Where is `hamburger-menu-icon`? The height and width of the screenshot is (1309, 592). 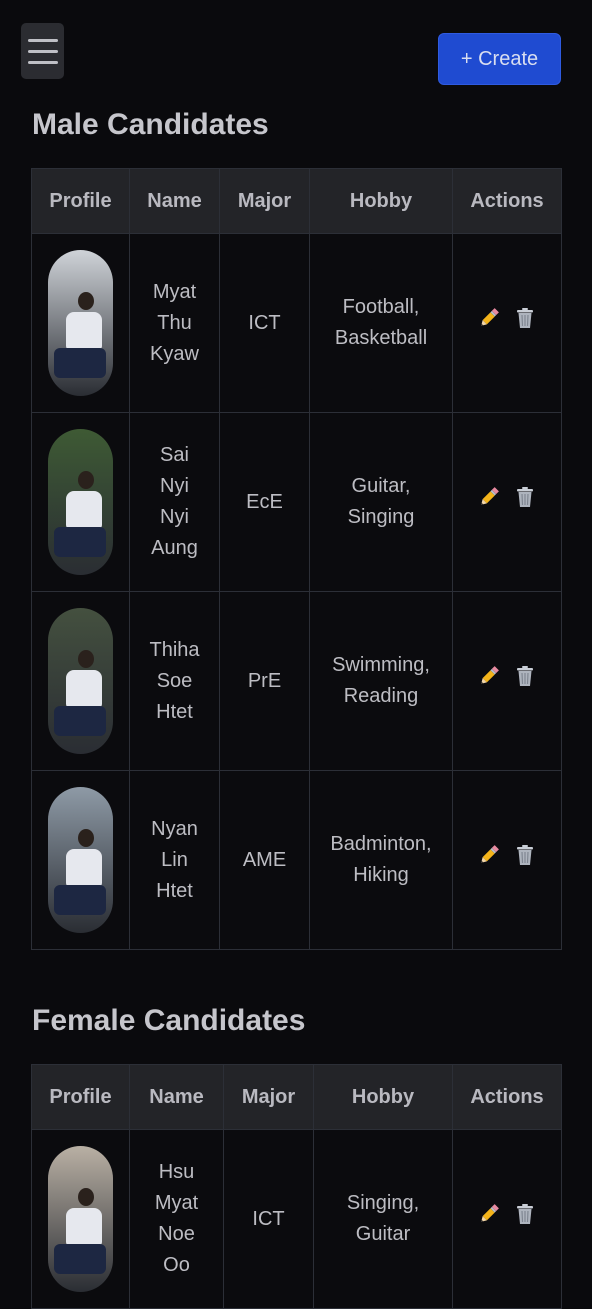 hamburger-menu-icon is located at coordinates (42, 51).